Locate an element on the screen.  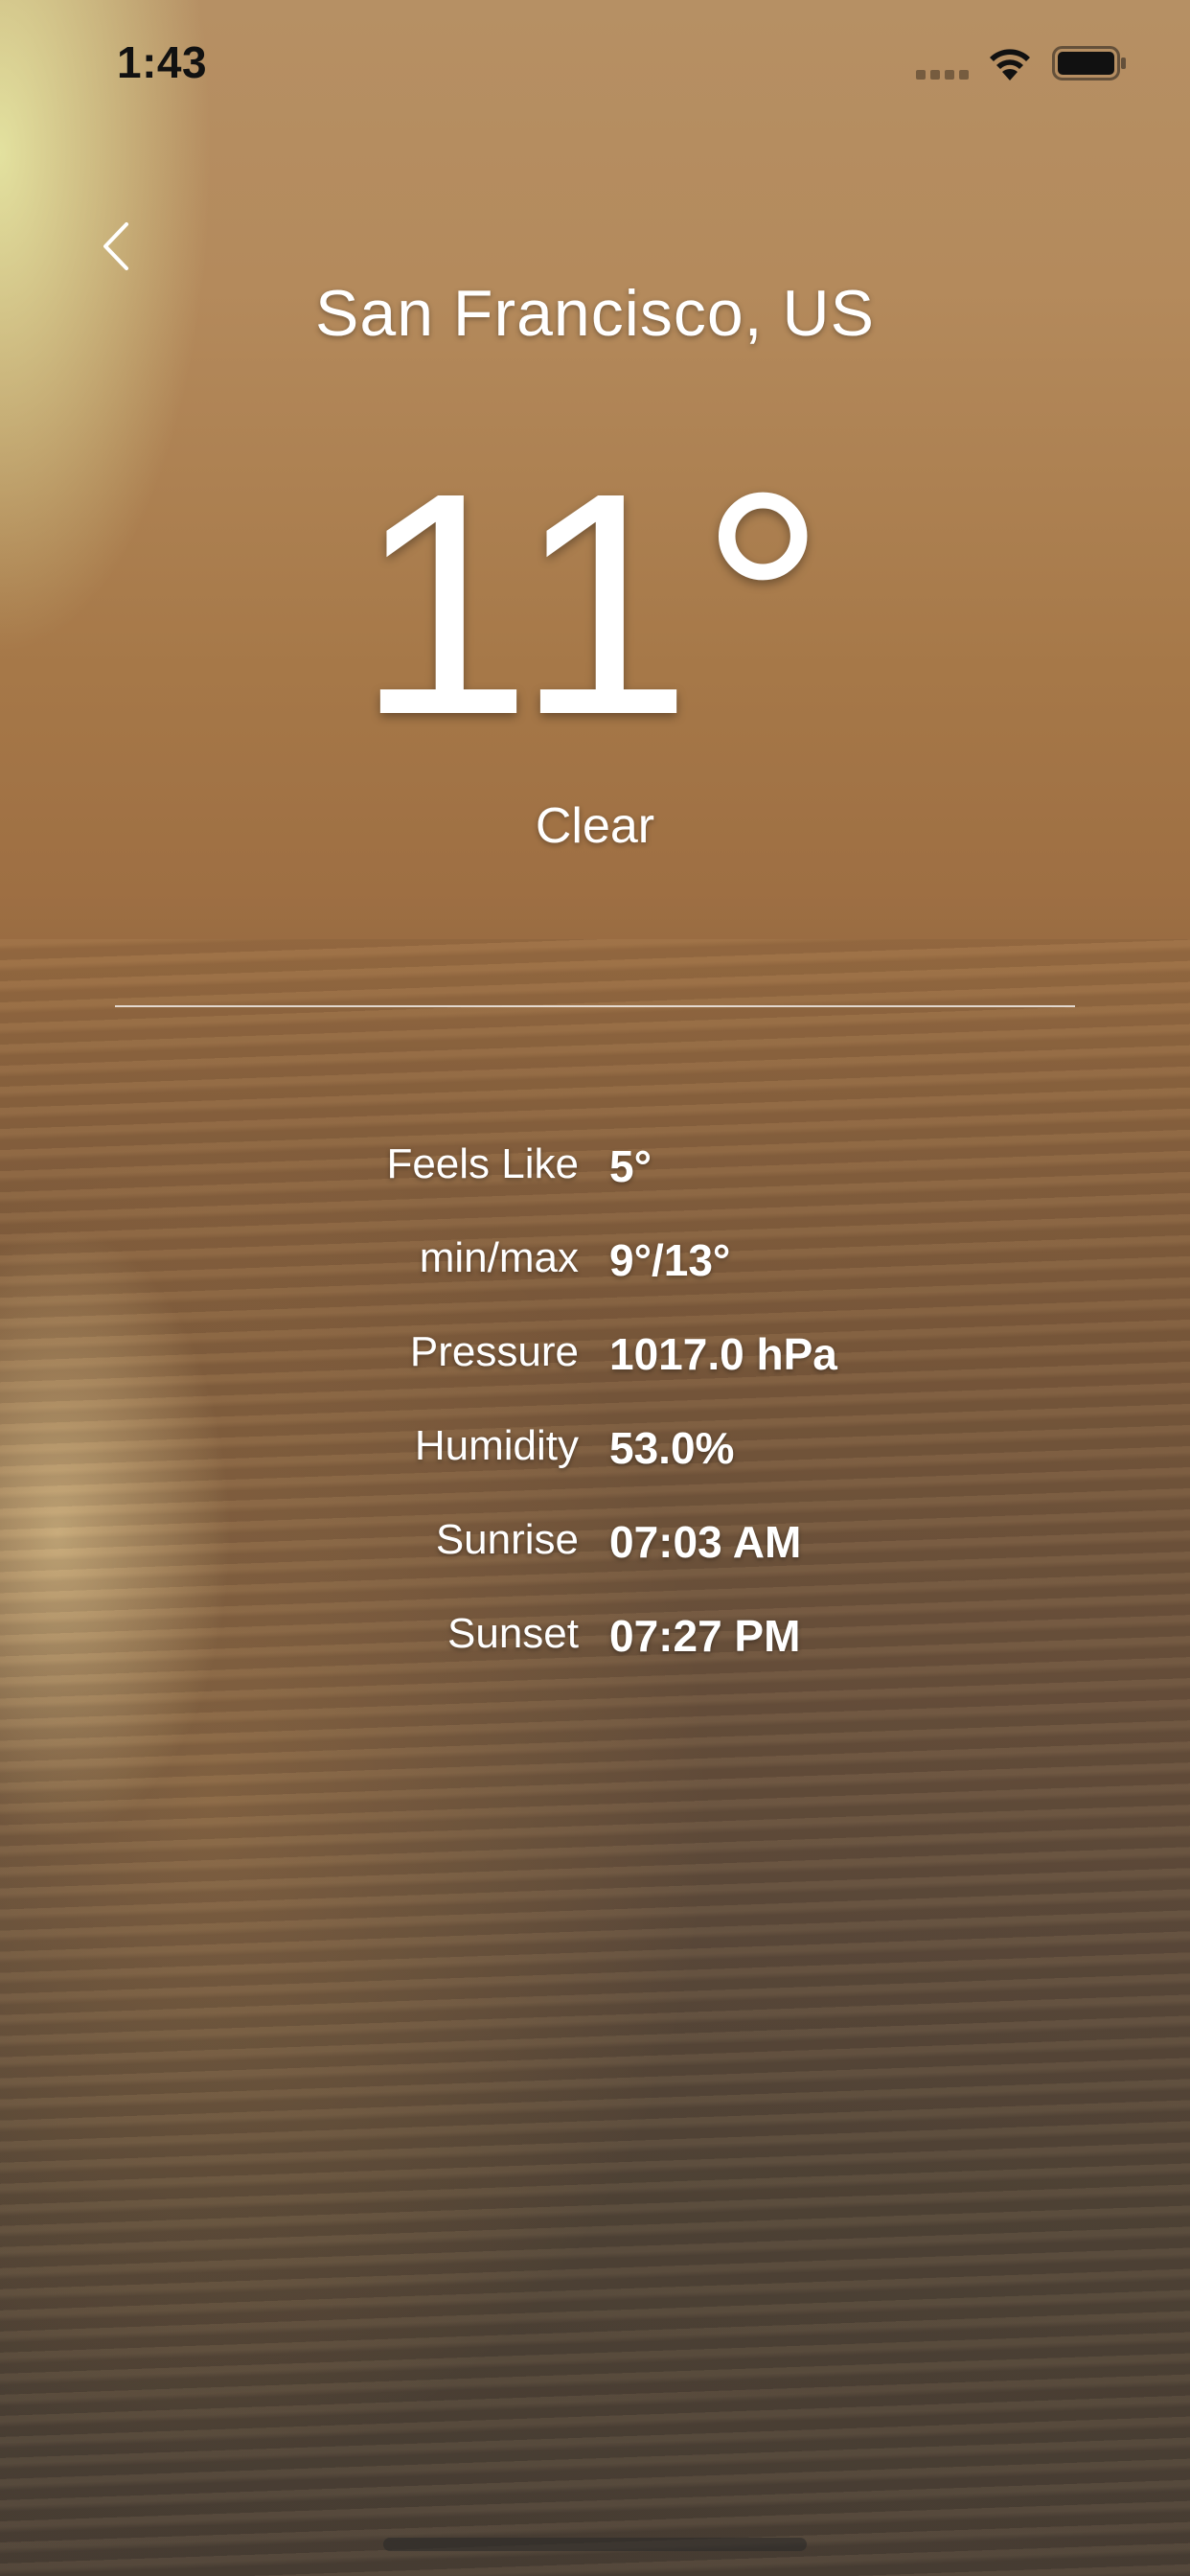
back-button is located at coordinates (118, 246).